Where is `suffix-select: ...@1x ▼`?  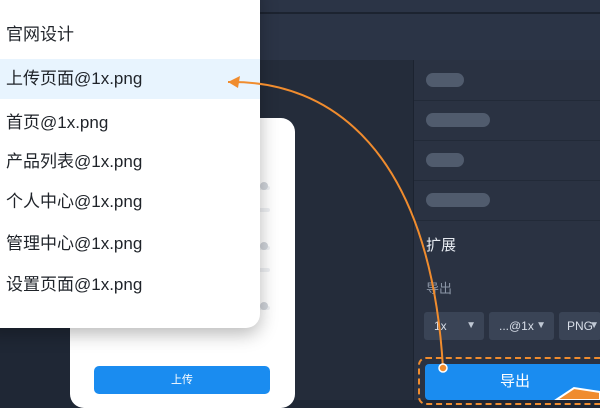 suffix-select: ...@1x ▼ is located at coordinates (521, 326).